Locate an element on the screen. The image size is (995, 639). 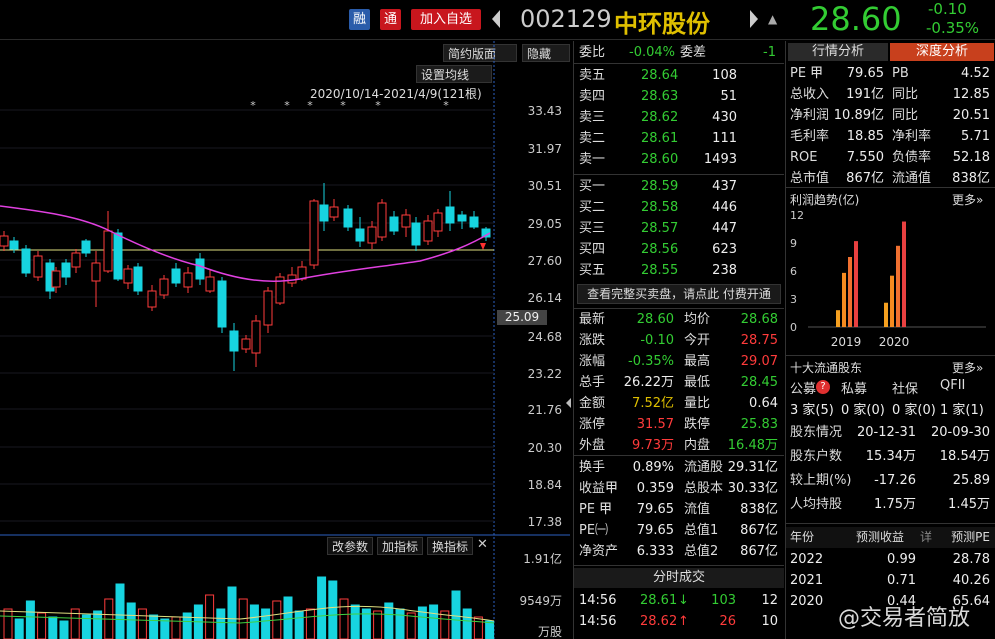
switch-indicator-button: 换指标 is located at coordinates (450, 546).